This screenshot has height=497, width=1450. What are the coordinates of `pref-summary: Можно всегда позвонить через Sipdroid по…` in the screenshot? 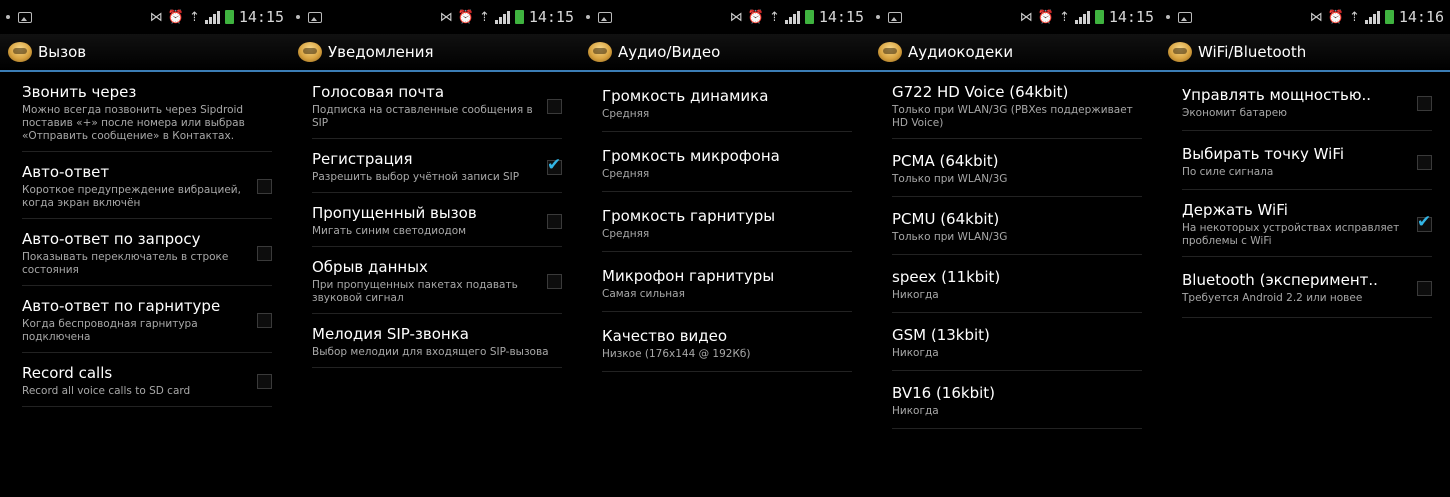 It's located at (133, 123).